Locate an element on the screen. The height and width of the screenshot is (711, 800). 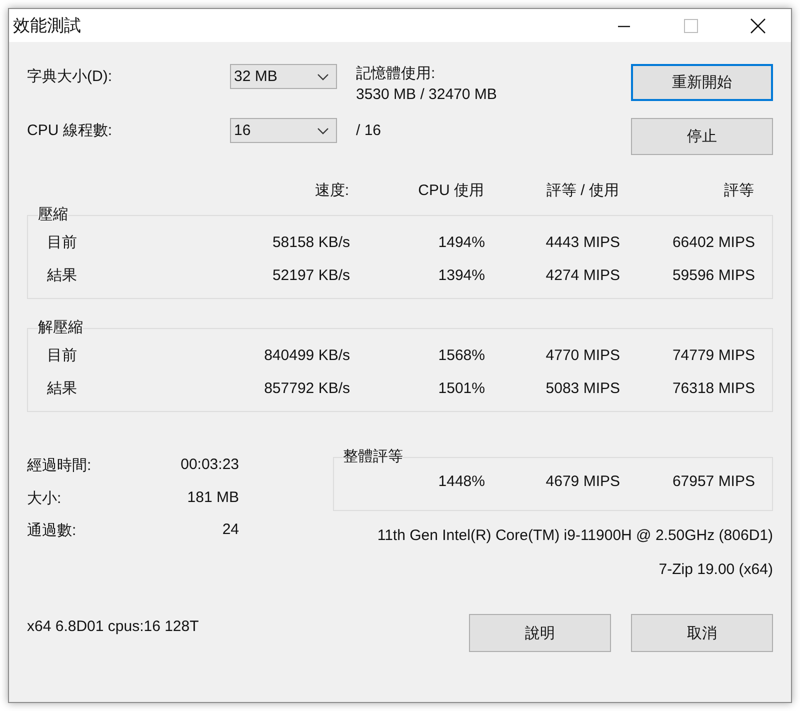
version-text: 7-Zip 19.00 (x64) is located at coordinates (715, 569).